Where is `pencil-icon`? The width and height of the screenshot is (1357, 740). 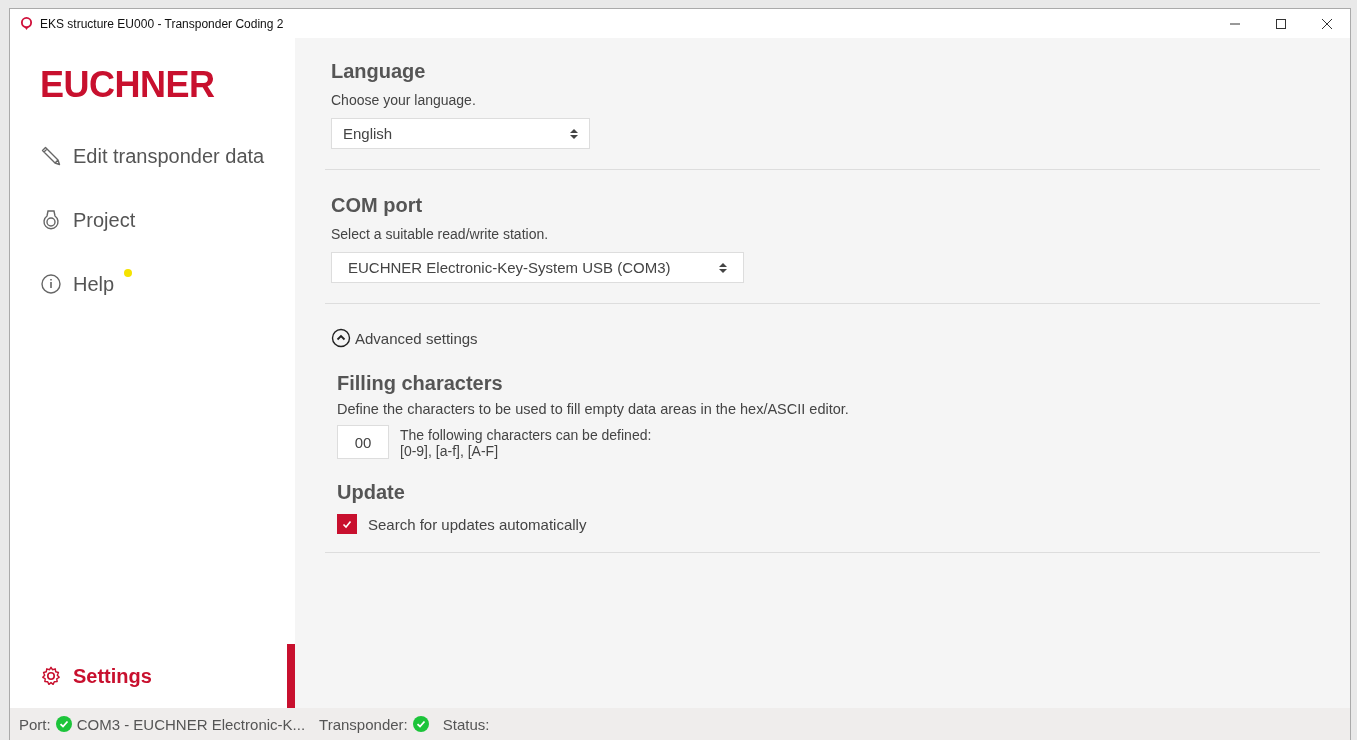 pencil-icon is located at coordinates (51, 156).